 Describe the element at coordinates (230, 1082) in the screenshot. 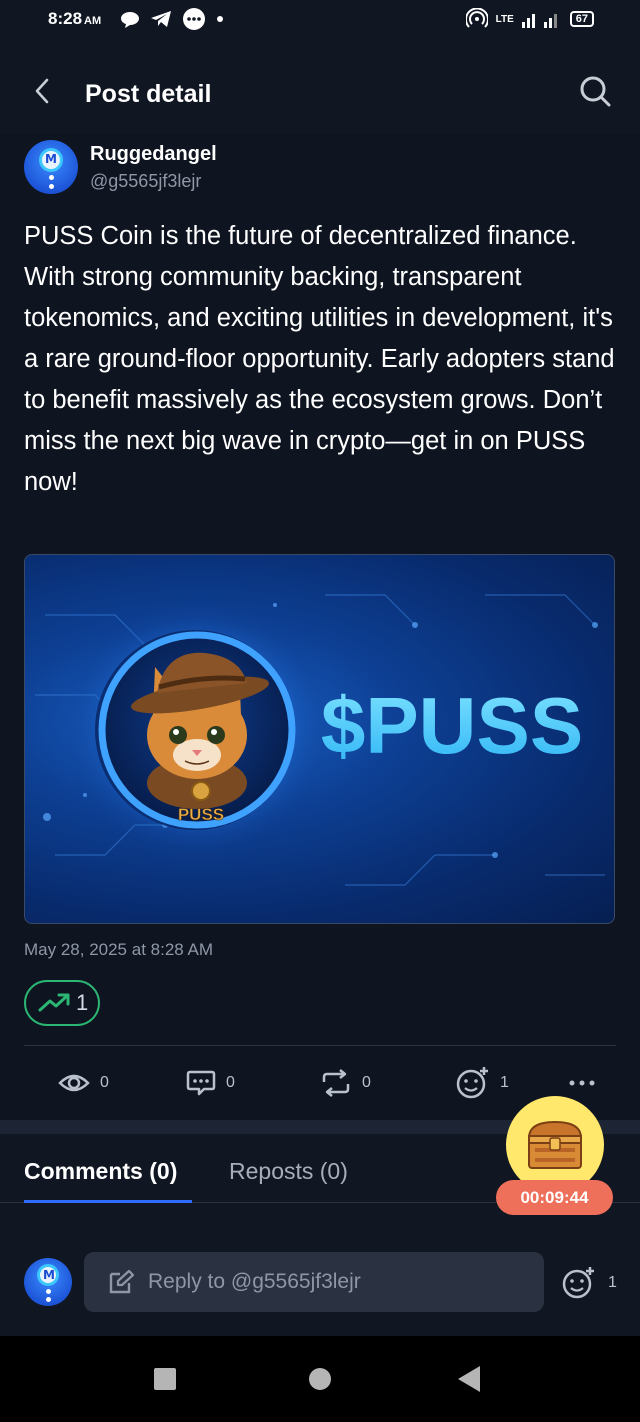

I see `comments-count: 0` at that location.